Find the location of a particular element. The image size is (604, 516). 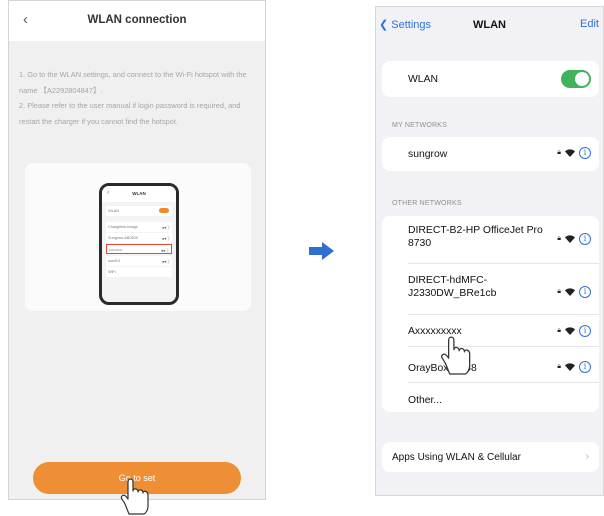

other-networks-header: OTHER NETWORKS is located at coordinates (427, 203).